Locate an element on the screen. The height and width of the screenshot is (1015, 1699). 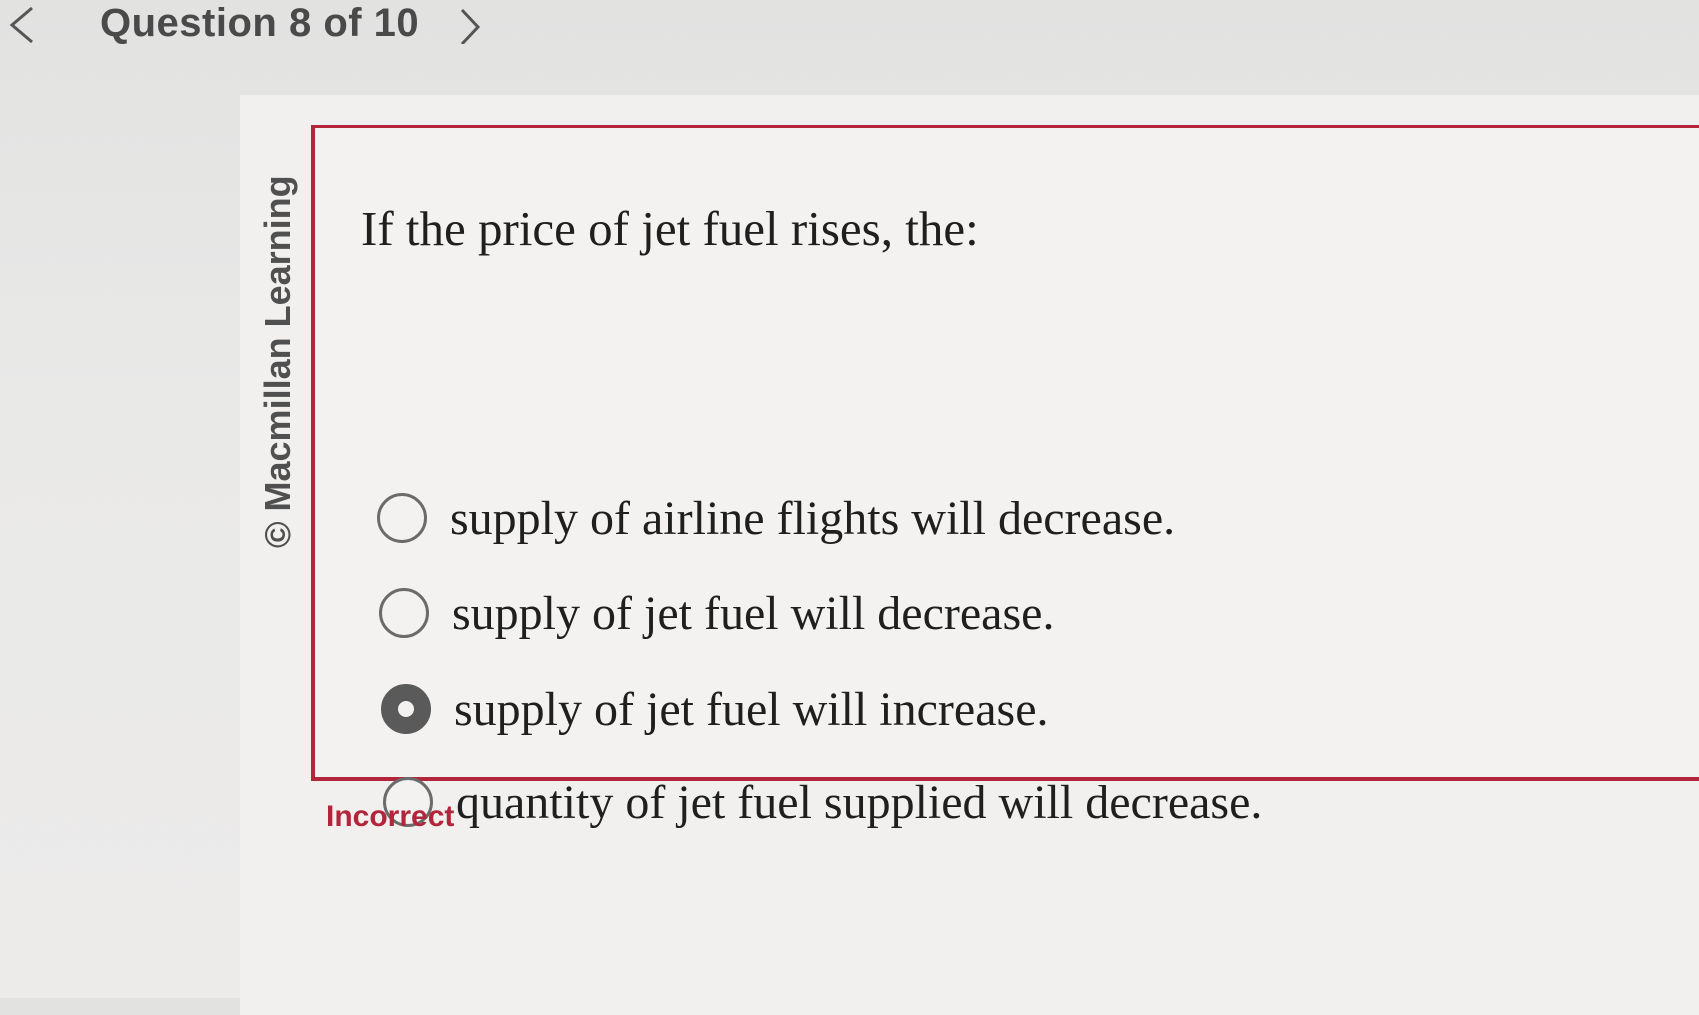
answer-option-2: supply of jet fuel will decrease. is located at coordinates (716, 613).